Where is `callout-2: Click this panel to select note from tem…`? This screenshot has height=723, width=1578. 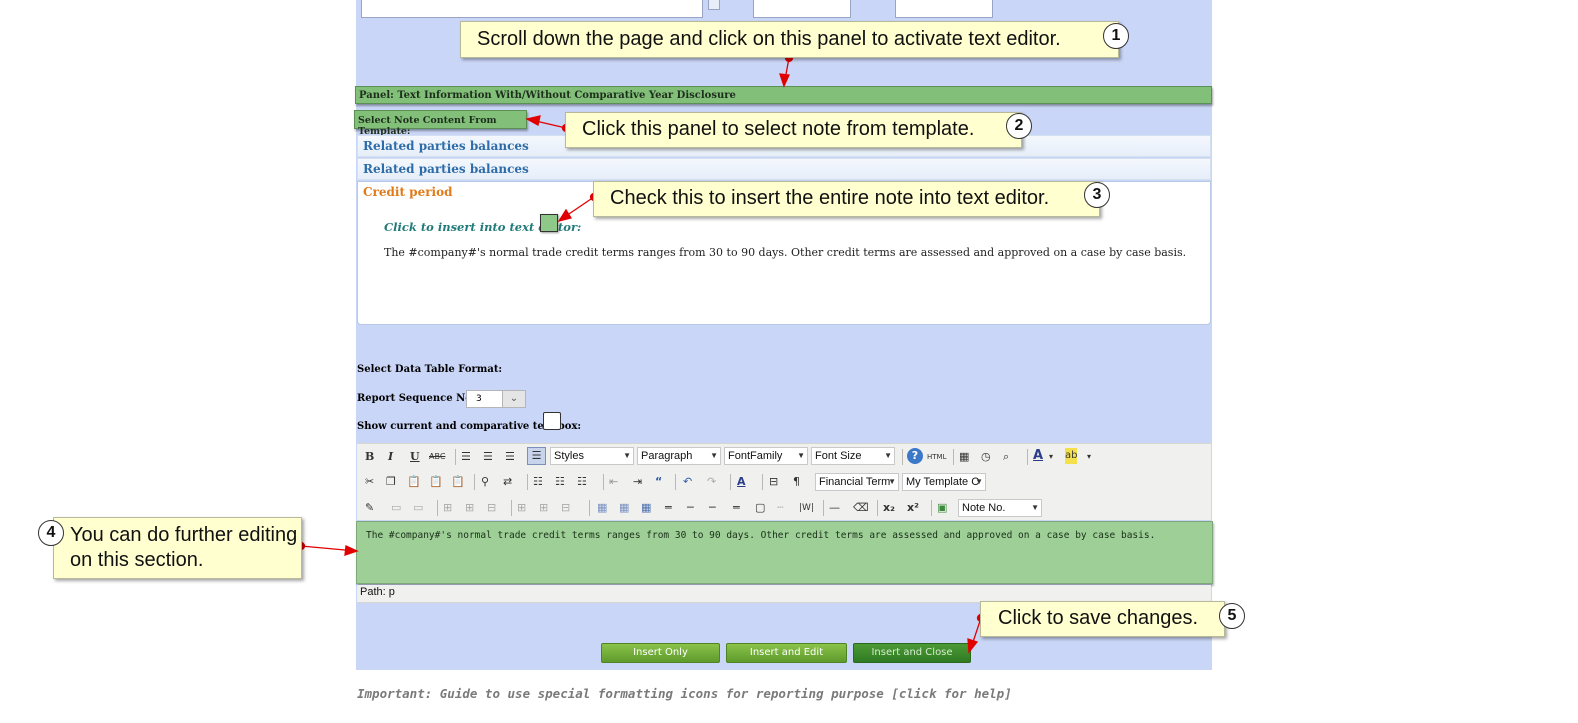 callout-2: Click this panel to select note from tem… is located at coordinates (793, 130).